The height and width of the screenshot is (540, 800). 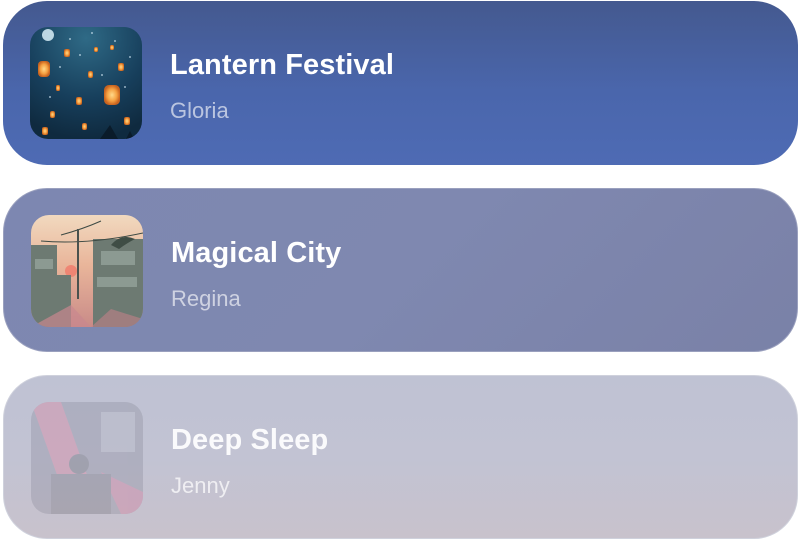 I want to click on track-artist: Jenny, so click(x=200, y=485).